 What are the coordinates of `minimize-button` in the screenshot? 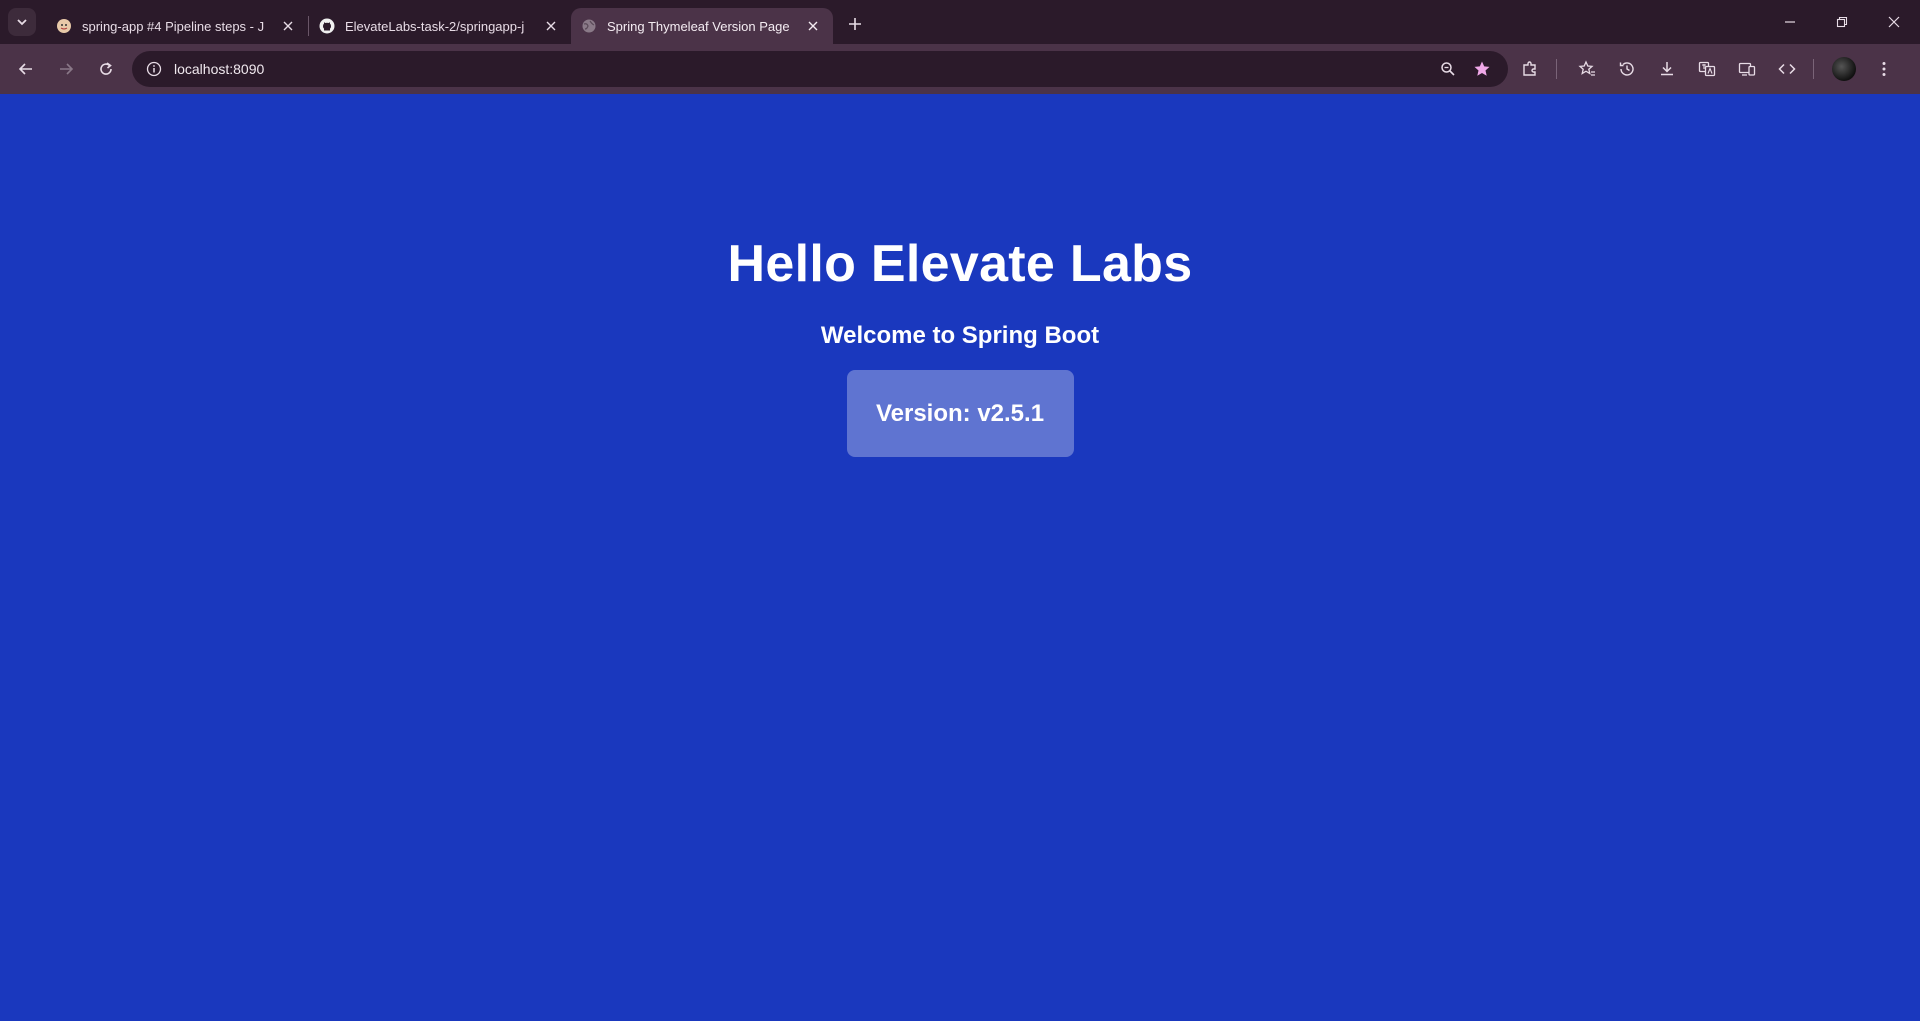 It's located at (1790, 22).